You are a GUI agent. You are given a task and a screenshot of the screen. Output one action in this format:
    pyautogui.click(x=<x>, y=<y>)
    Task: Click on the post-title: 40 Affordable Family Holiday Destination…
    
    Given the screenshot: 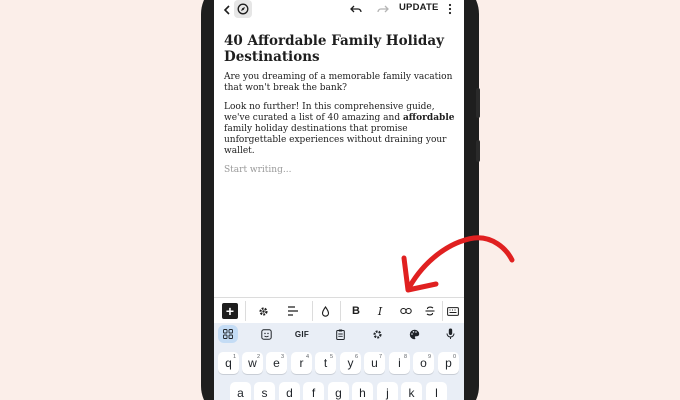 What is the action you would take?
    pyautogui.click(x=340, y=49)
    